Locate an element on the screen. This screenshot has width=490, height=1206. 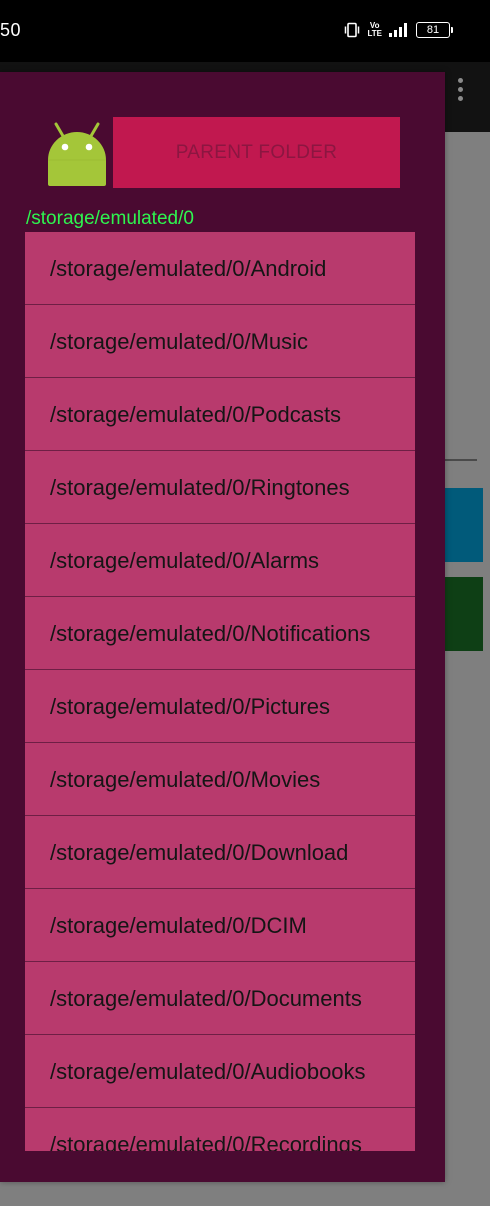
vibrate-icon is located at coordinates (352, 30).